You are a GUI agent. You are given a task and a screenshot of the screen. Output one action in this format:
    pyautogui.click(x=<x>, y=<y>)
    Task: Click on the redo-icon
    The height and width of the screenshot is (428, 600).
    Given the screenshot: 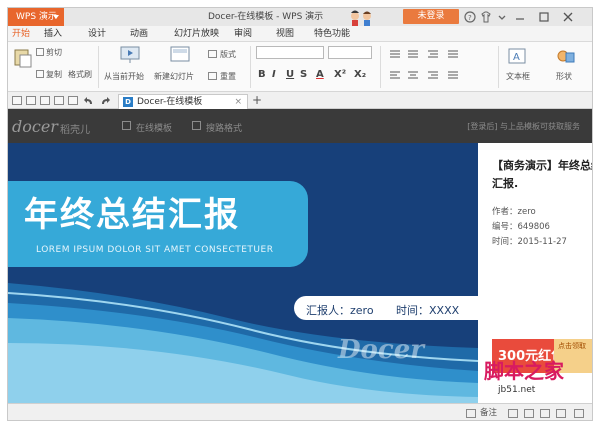 What is the action you would take?
    pyautogui.click(x=105, y=100)
    